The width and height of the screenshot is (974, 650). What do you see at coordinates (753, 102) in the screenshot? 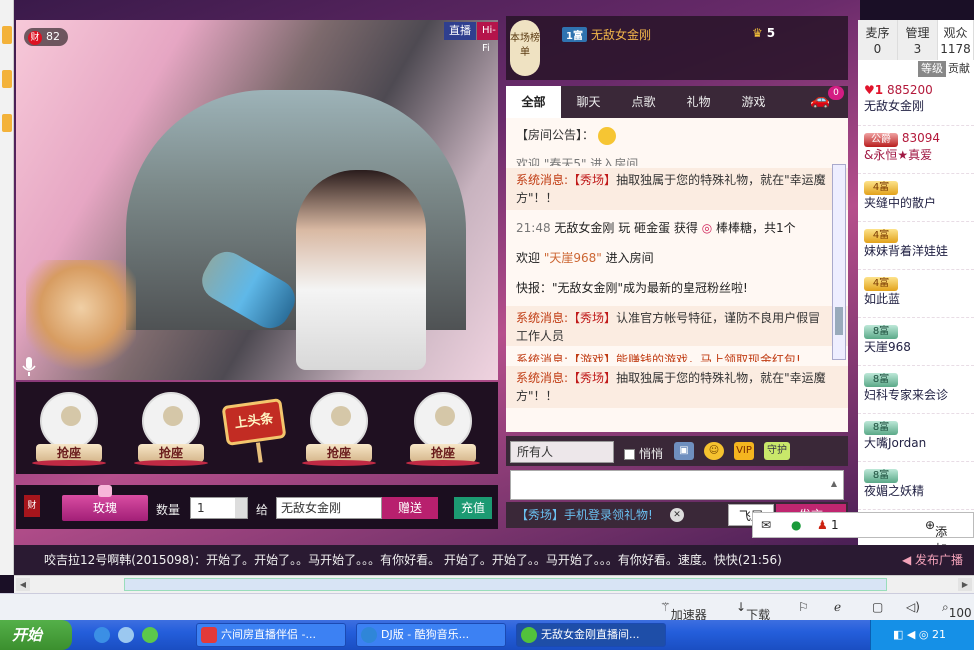
I see `tab-game: 游戏` at bounding box center [753, 102].